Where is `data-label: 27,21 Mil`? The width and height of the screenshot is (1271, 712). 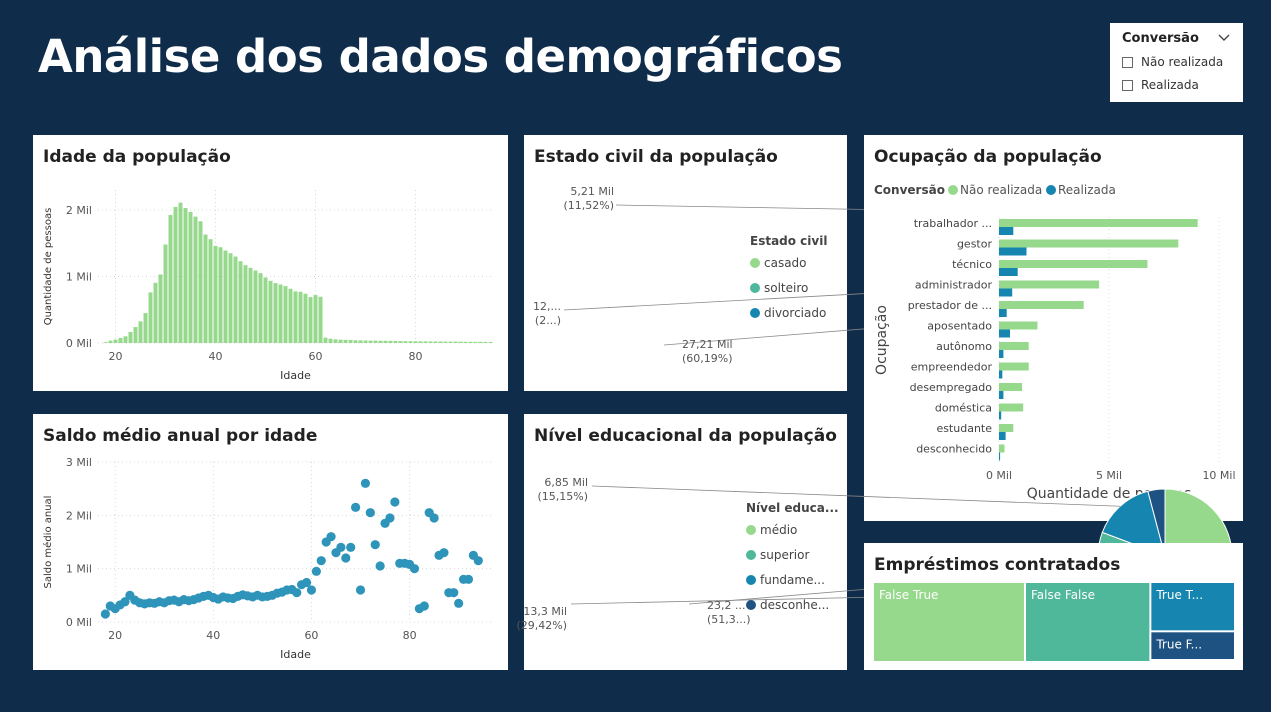
data-label: 27,21 Mil is located at coordinates (707, 344).